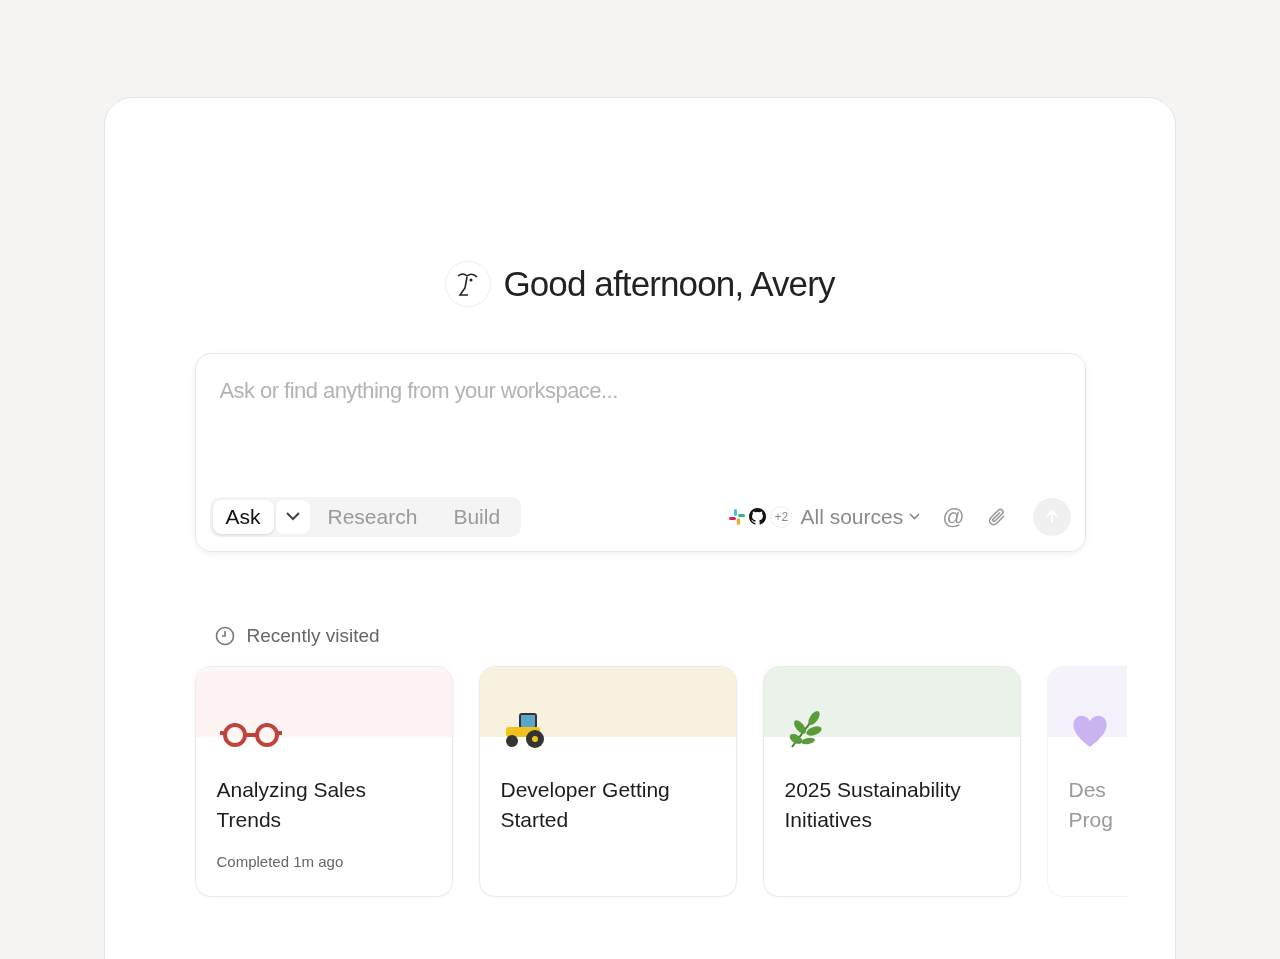  What do you see at coordinates (224, 635) in the screenshot?
I see `clock-icon` at bounding box center [224, 635].